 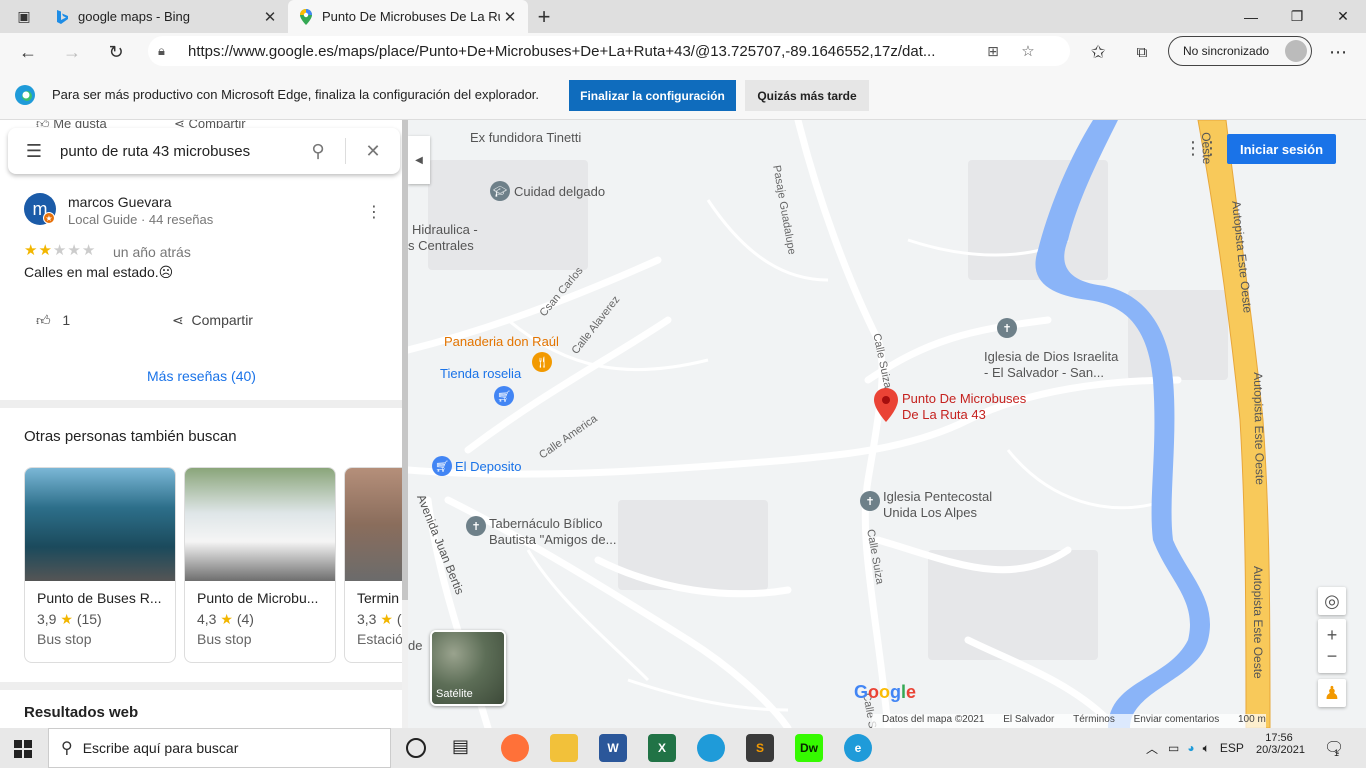 I want to click on more-options-icon: ⋮, so click(x=374, y=212).